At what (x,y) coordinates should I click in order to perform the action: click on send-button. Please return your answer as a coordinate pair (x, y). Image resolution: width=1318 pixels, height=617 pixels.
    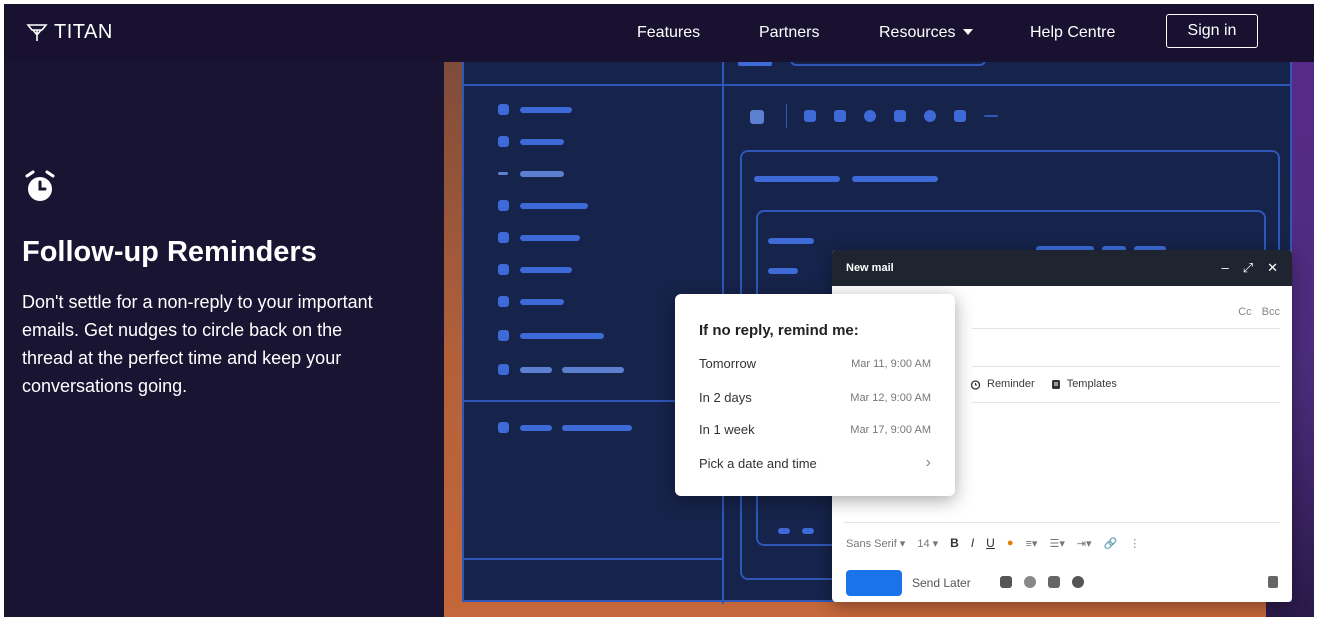
    Looking at the image, I should click on (874, 583).